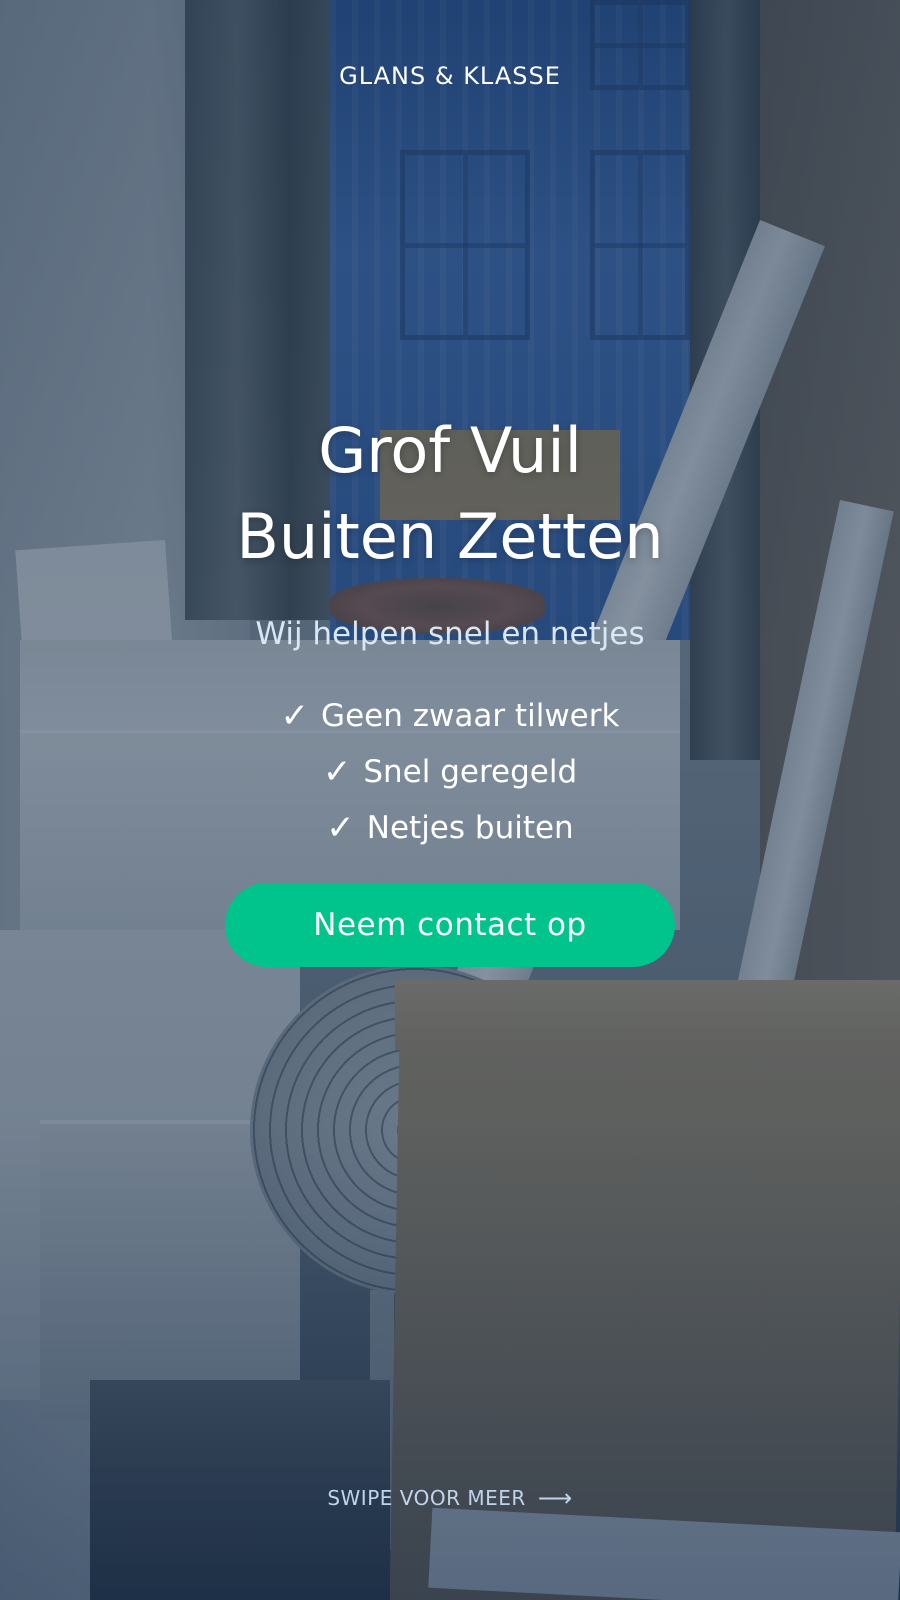 The image size is (900, 1600). What do you see at coordinates (450, 536) in the screenshot?
I see `hero-title-line-2: Buiten Zetten` at bounding box center [450, 536].